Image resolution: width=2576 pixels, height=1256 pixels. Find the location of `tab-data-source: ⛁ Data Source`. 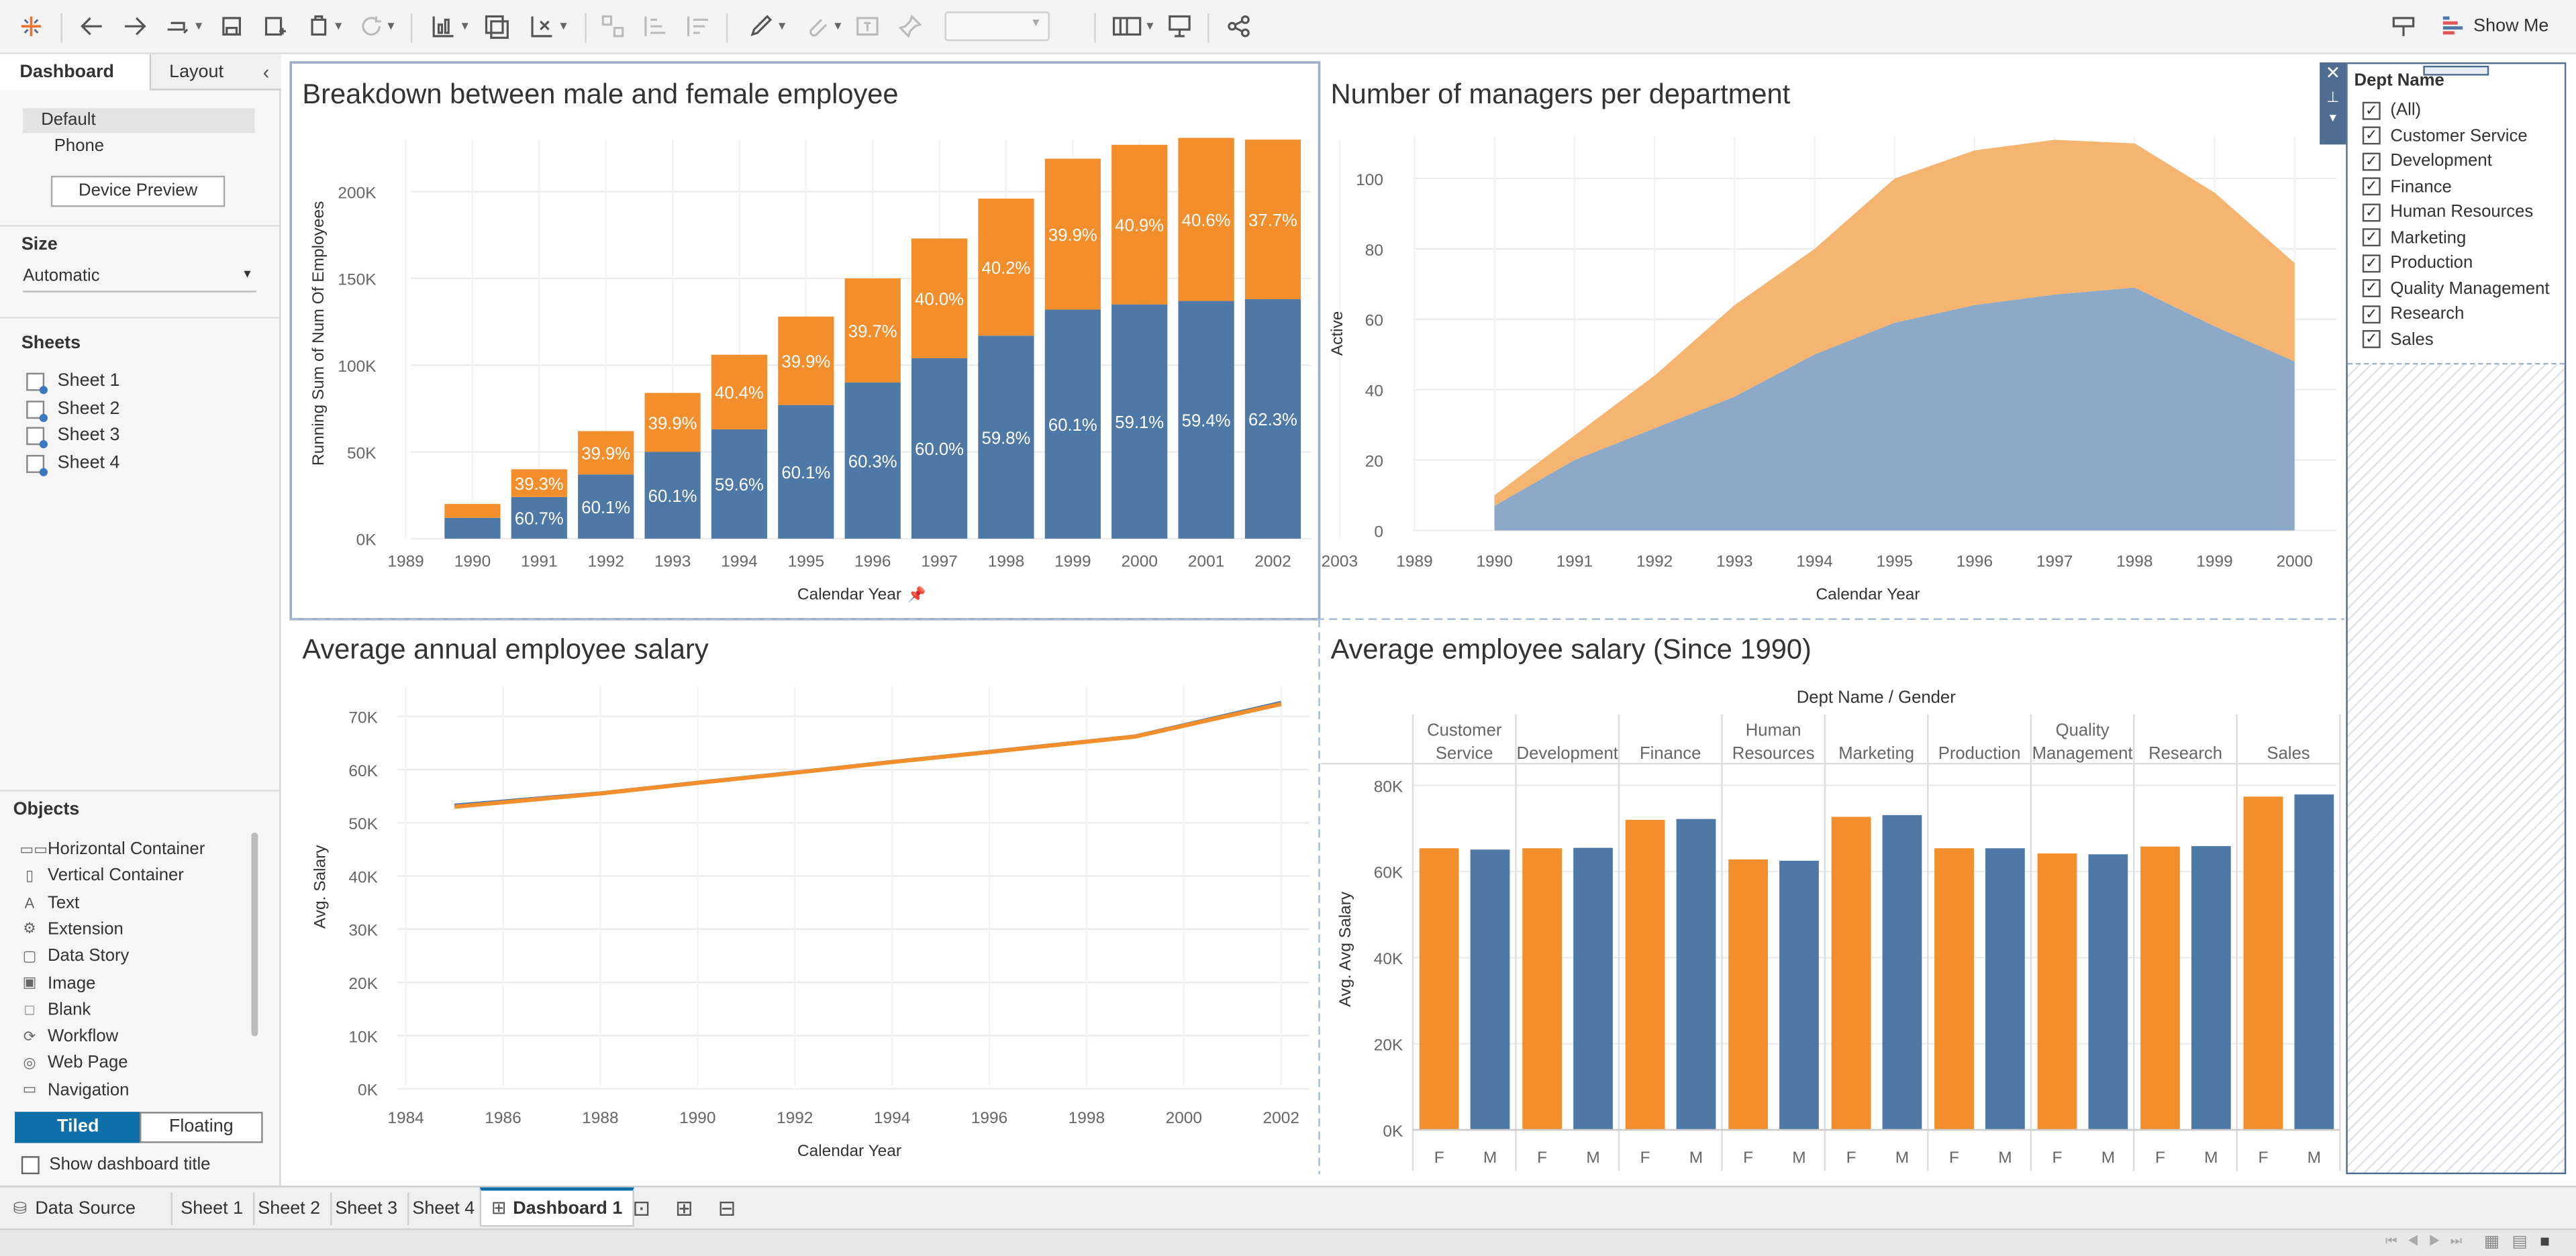

tab-data-source: ⛁ Data Source is located at coordinates (88, 1208).